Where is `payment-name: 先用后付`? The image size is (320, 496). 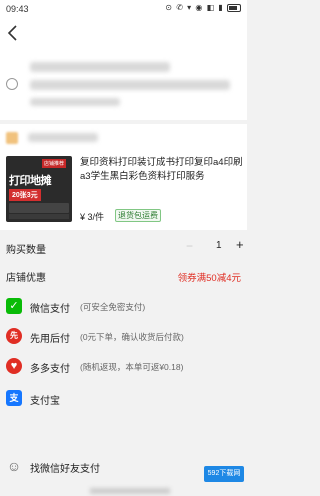
payment-name: 先用后付 is located at coordinates (50, 339).